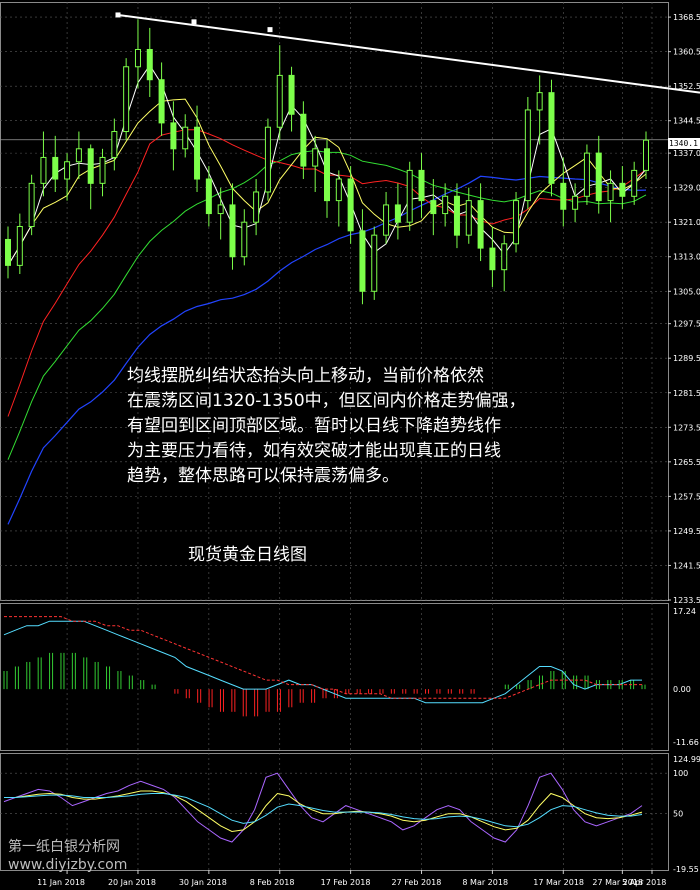 This screenshot has height=890, width=700. Describe the element at coordinates (346, 882) in the screenshot. I see `x-tick-label: 17 Feb 2018` at that location.